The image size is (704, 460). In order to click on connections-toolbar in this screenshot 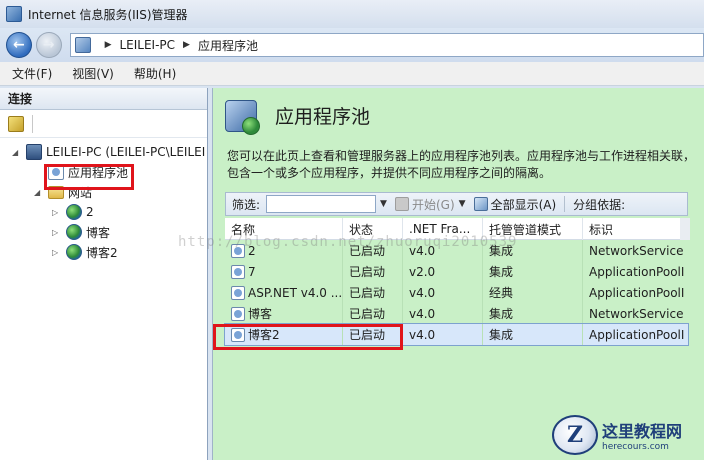, I will do `click(103, 124)`.